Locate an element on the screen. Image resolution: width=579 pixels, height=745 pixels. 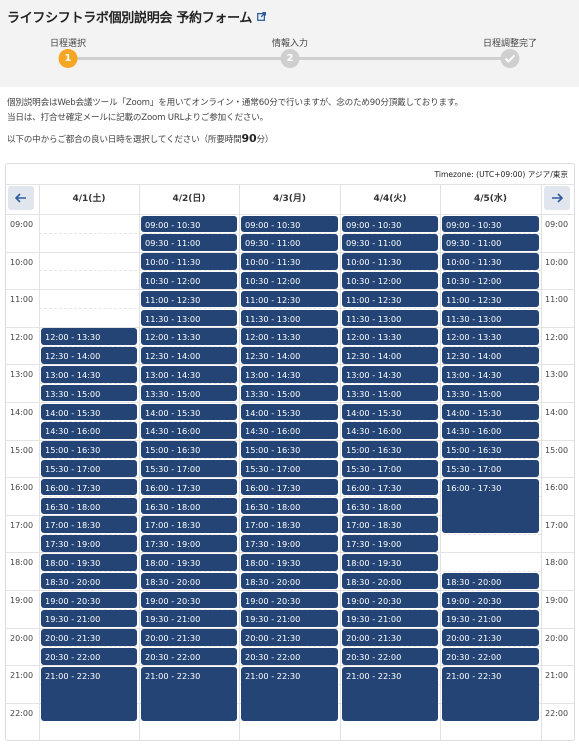
prev-week-button is located at coordinates (21, 198).